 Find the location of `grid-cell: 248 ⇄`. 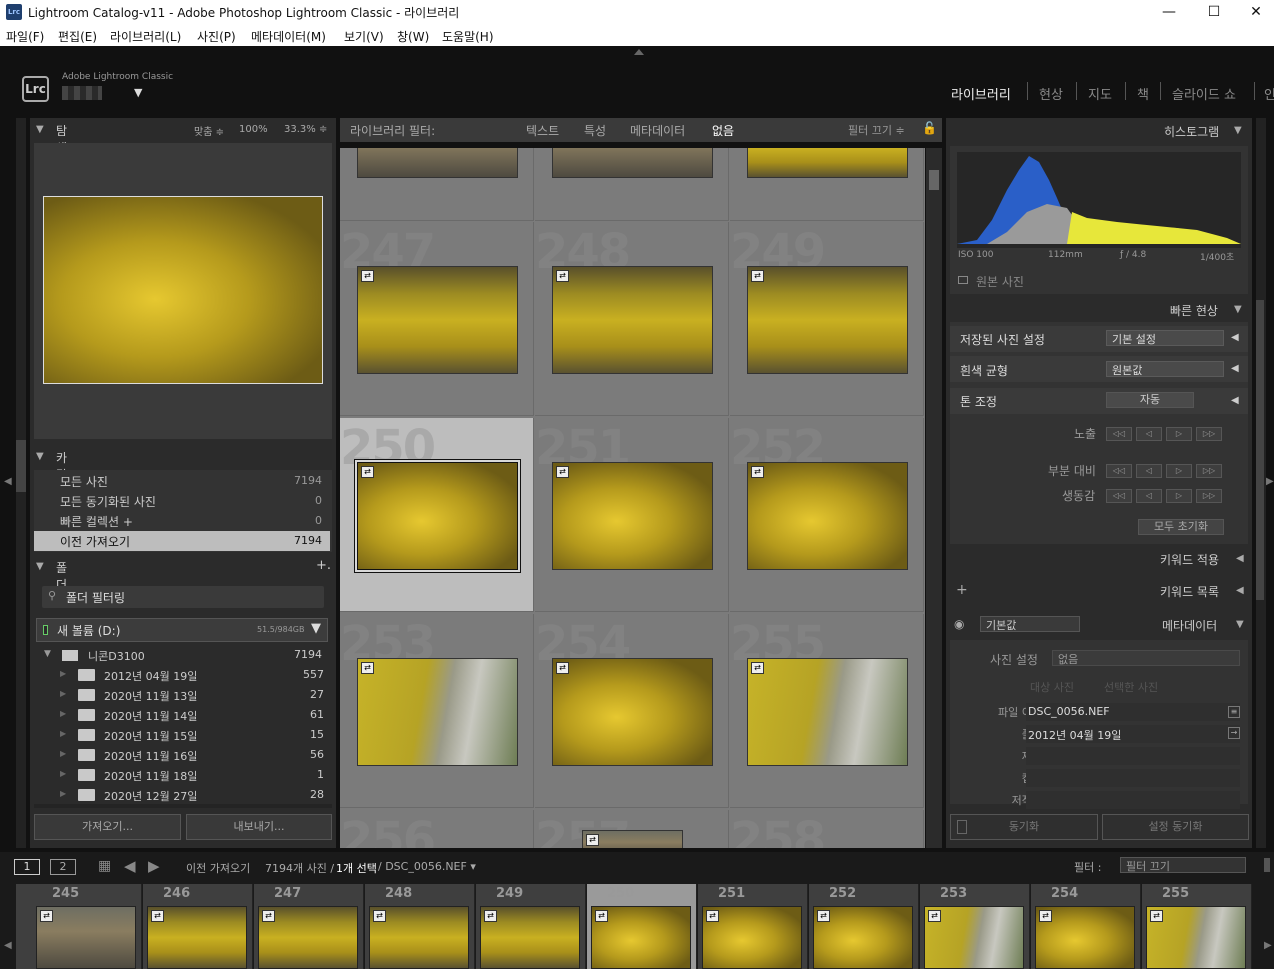

grid-cell: 248 ⇄ is located at coordinates (632, 319).